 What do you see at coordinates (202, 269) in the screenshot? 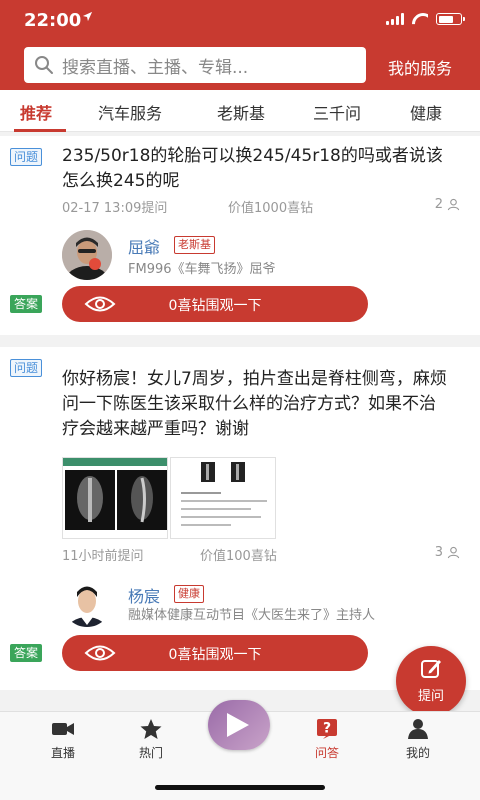
I see `answerer-desc: FM996《车舞飞扬》屈爷` at bounding box center [202, 269].